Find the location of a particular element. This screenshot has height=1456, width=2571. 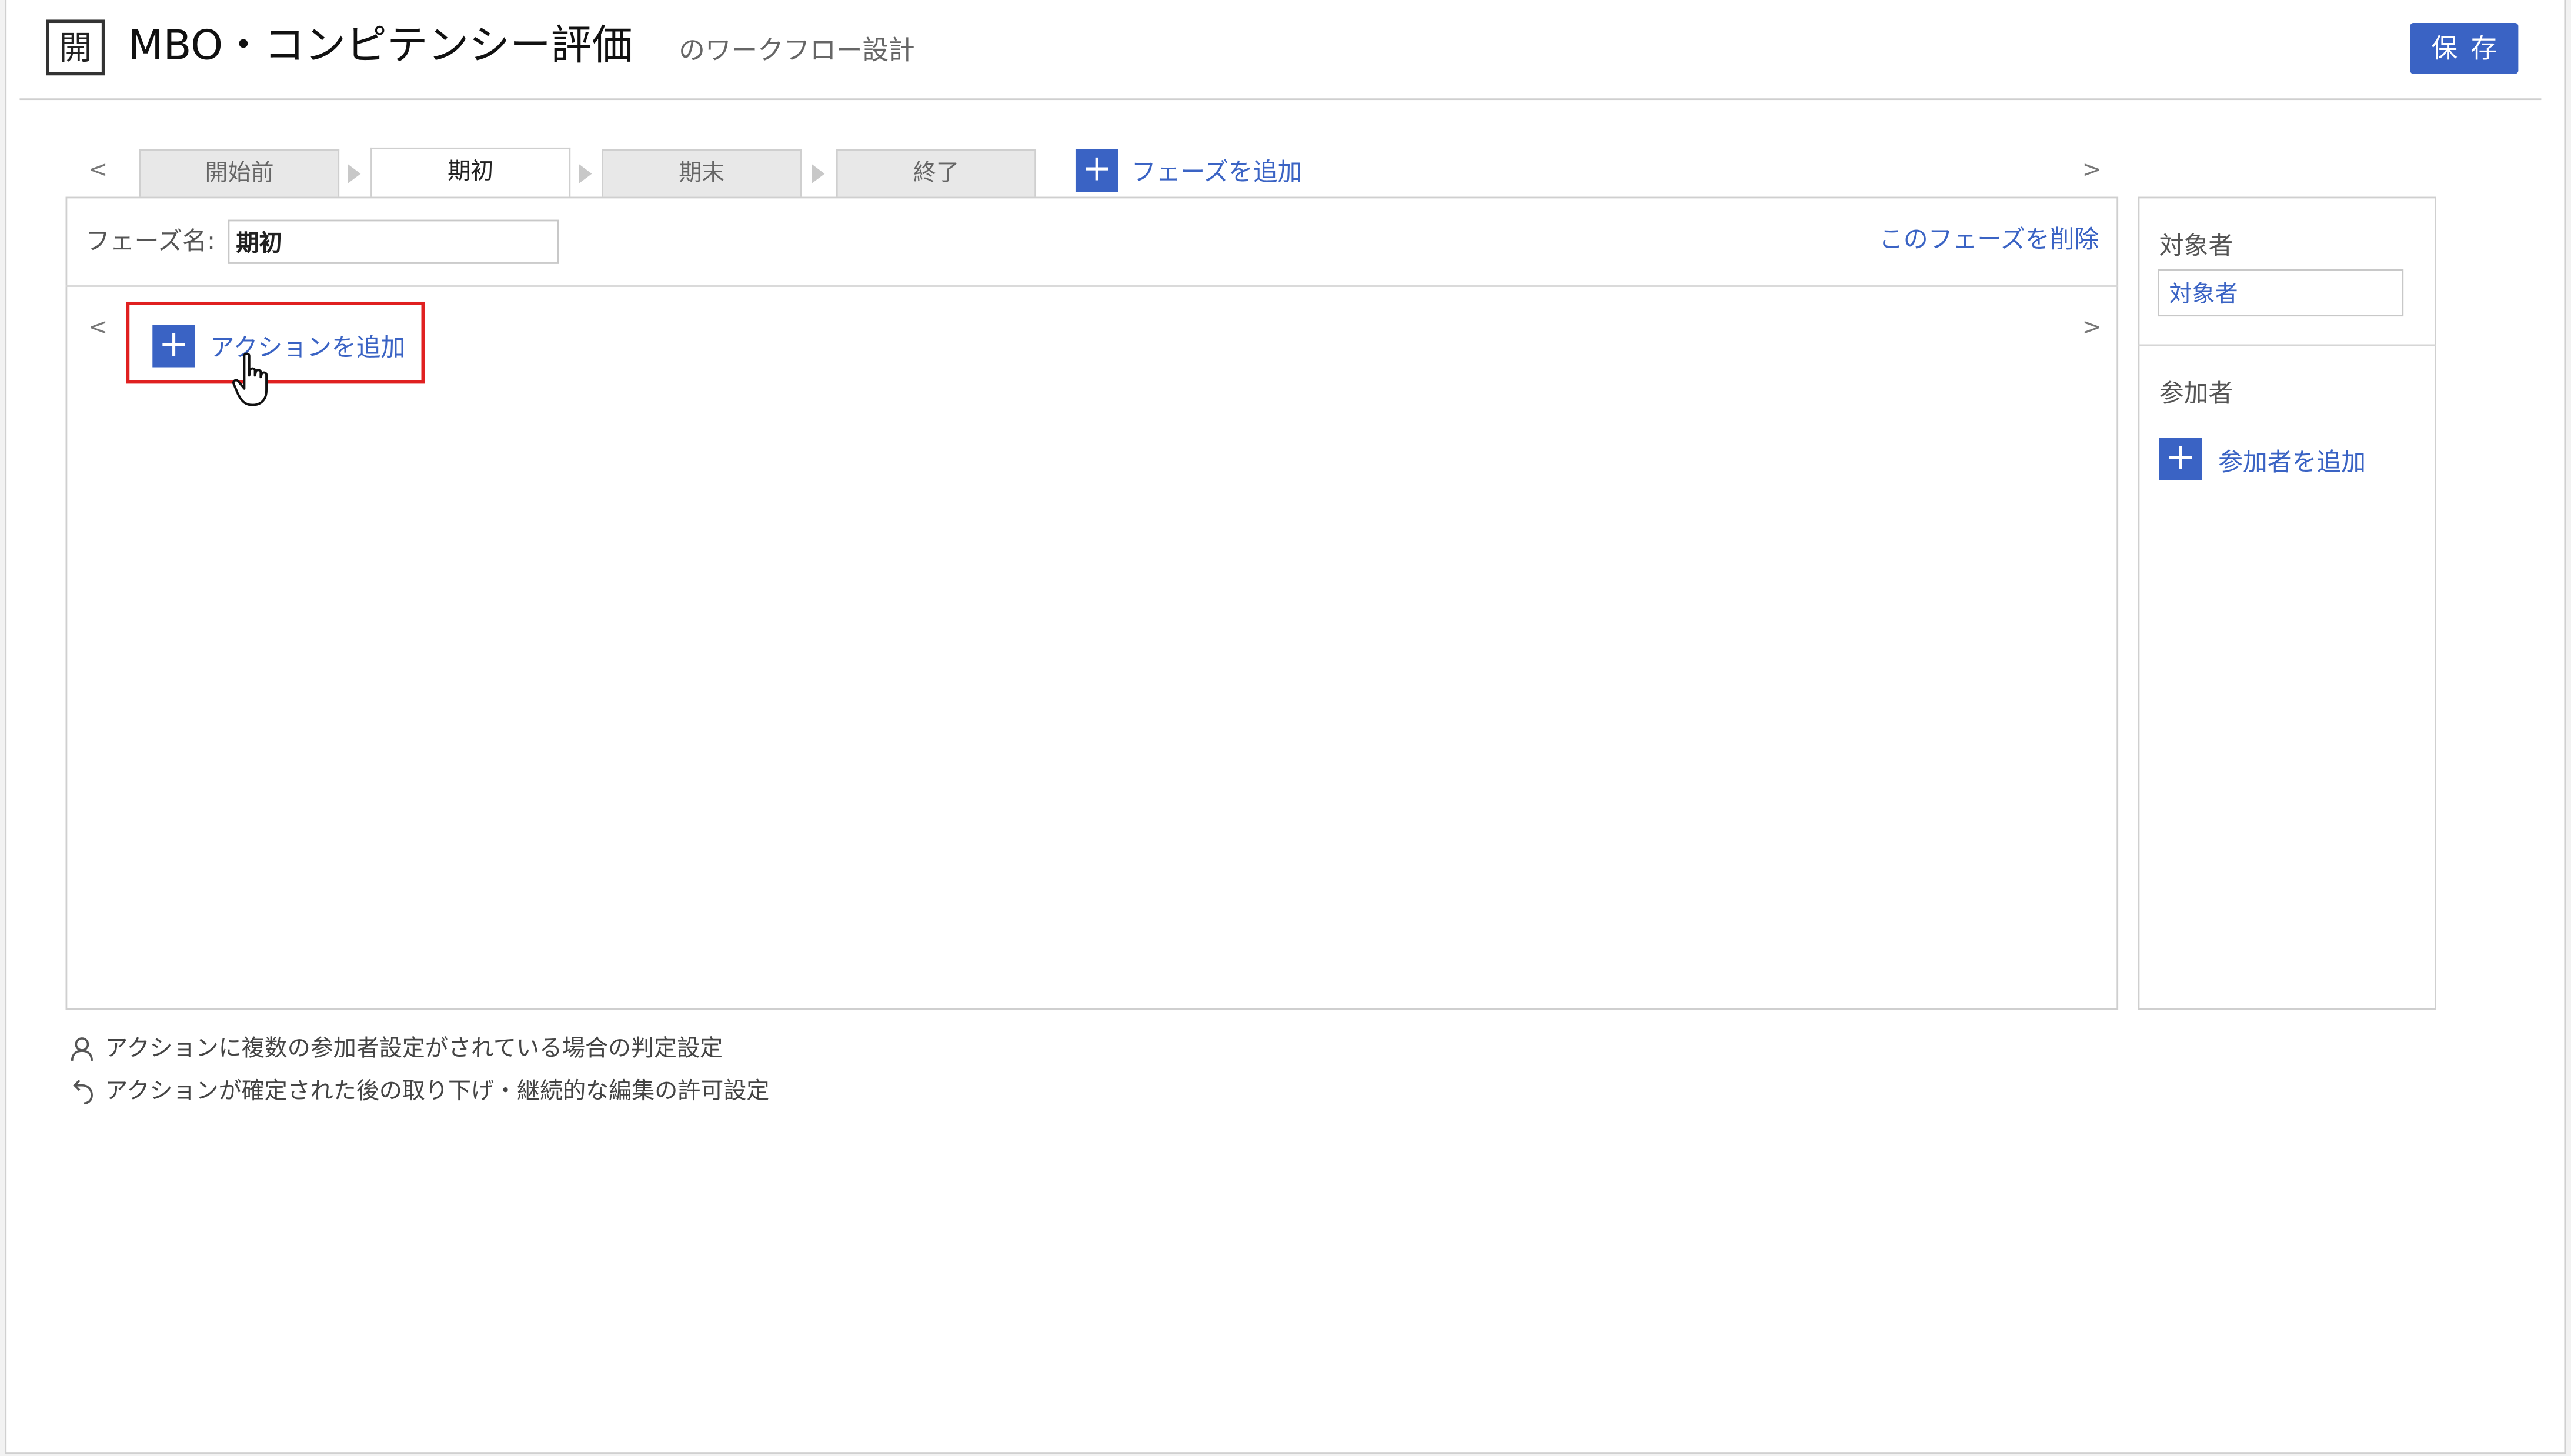

undo-icon is located at coordinates (83, 1092).